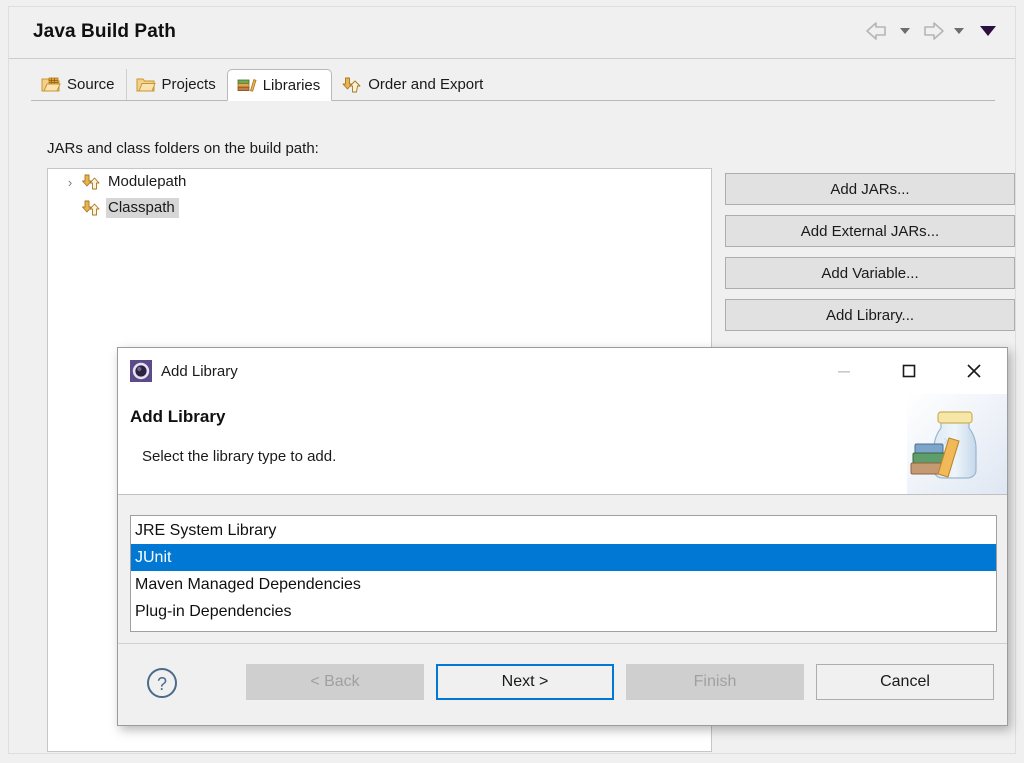 The height and width of the screenshot is (763, 1024). I want to click on list-item-label: Maven Managed Dependencies, so click(248, 584).